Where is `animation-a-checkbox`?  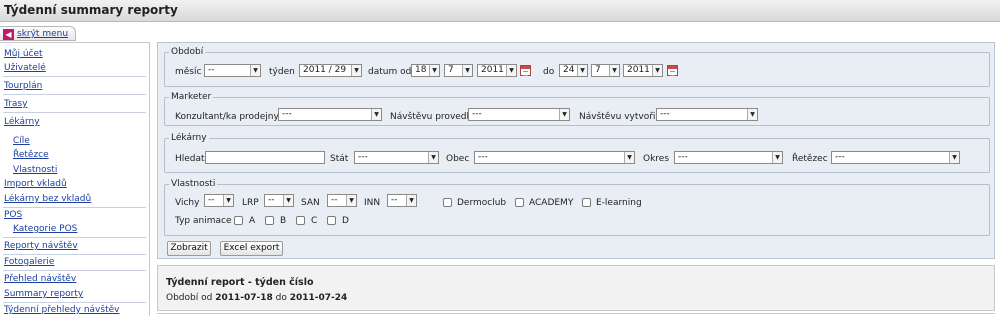 animation-a-checkbox is located at coordinates (238, 220).